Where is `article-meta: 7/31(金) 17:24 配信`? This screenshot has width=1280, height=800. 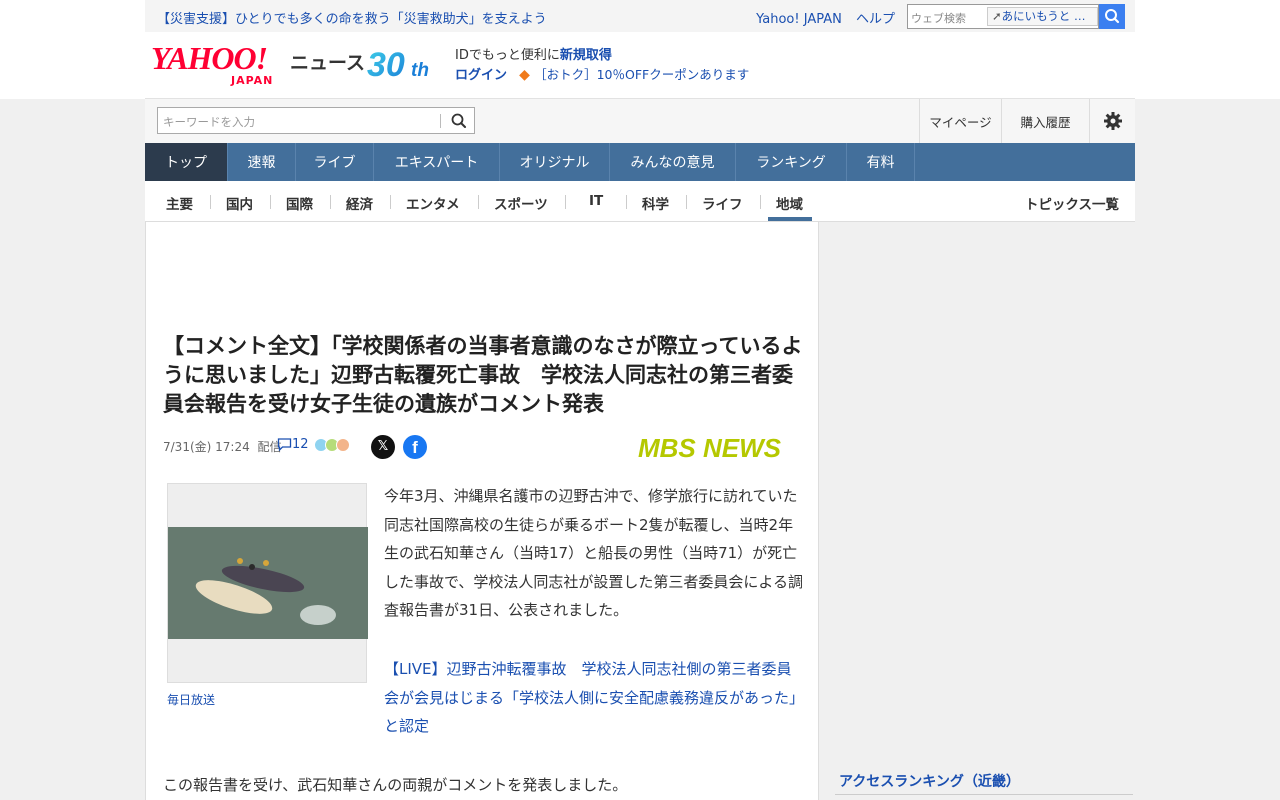
article-meta: 7/31(金) 17:24 配信 is located at coordinates (222, 446).